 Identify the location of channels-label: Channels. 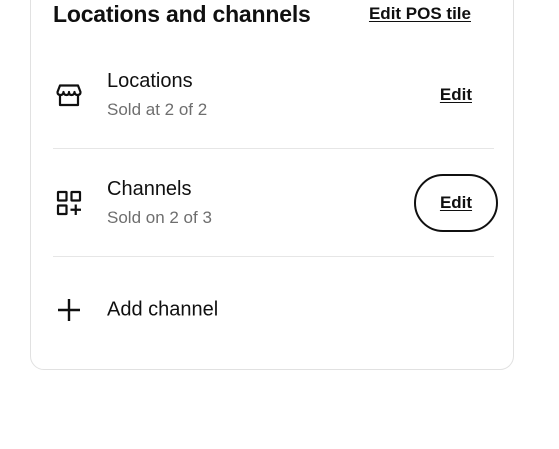
(149, 188).